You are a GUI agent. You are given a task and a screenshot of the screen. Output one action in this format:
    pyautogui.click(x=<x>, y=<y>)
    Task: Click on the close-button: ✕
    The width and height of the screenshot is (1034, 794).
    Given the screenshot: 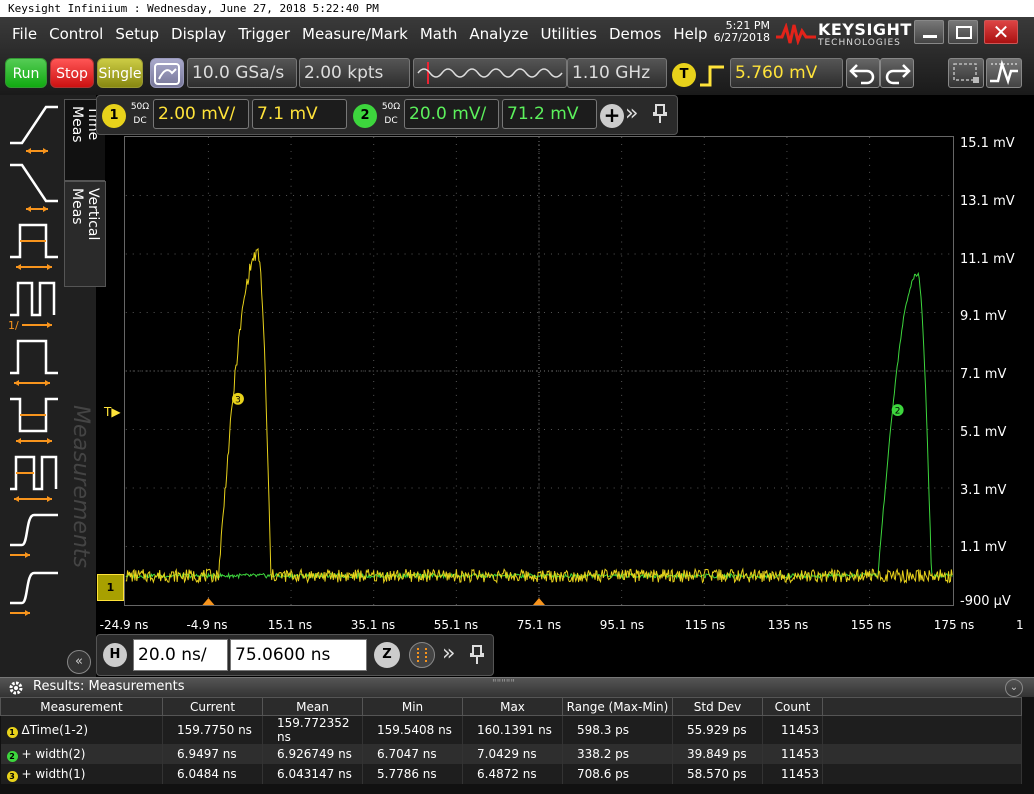 What is the action you would take?
    pyautogui.click(x=1001, y=32)
    